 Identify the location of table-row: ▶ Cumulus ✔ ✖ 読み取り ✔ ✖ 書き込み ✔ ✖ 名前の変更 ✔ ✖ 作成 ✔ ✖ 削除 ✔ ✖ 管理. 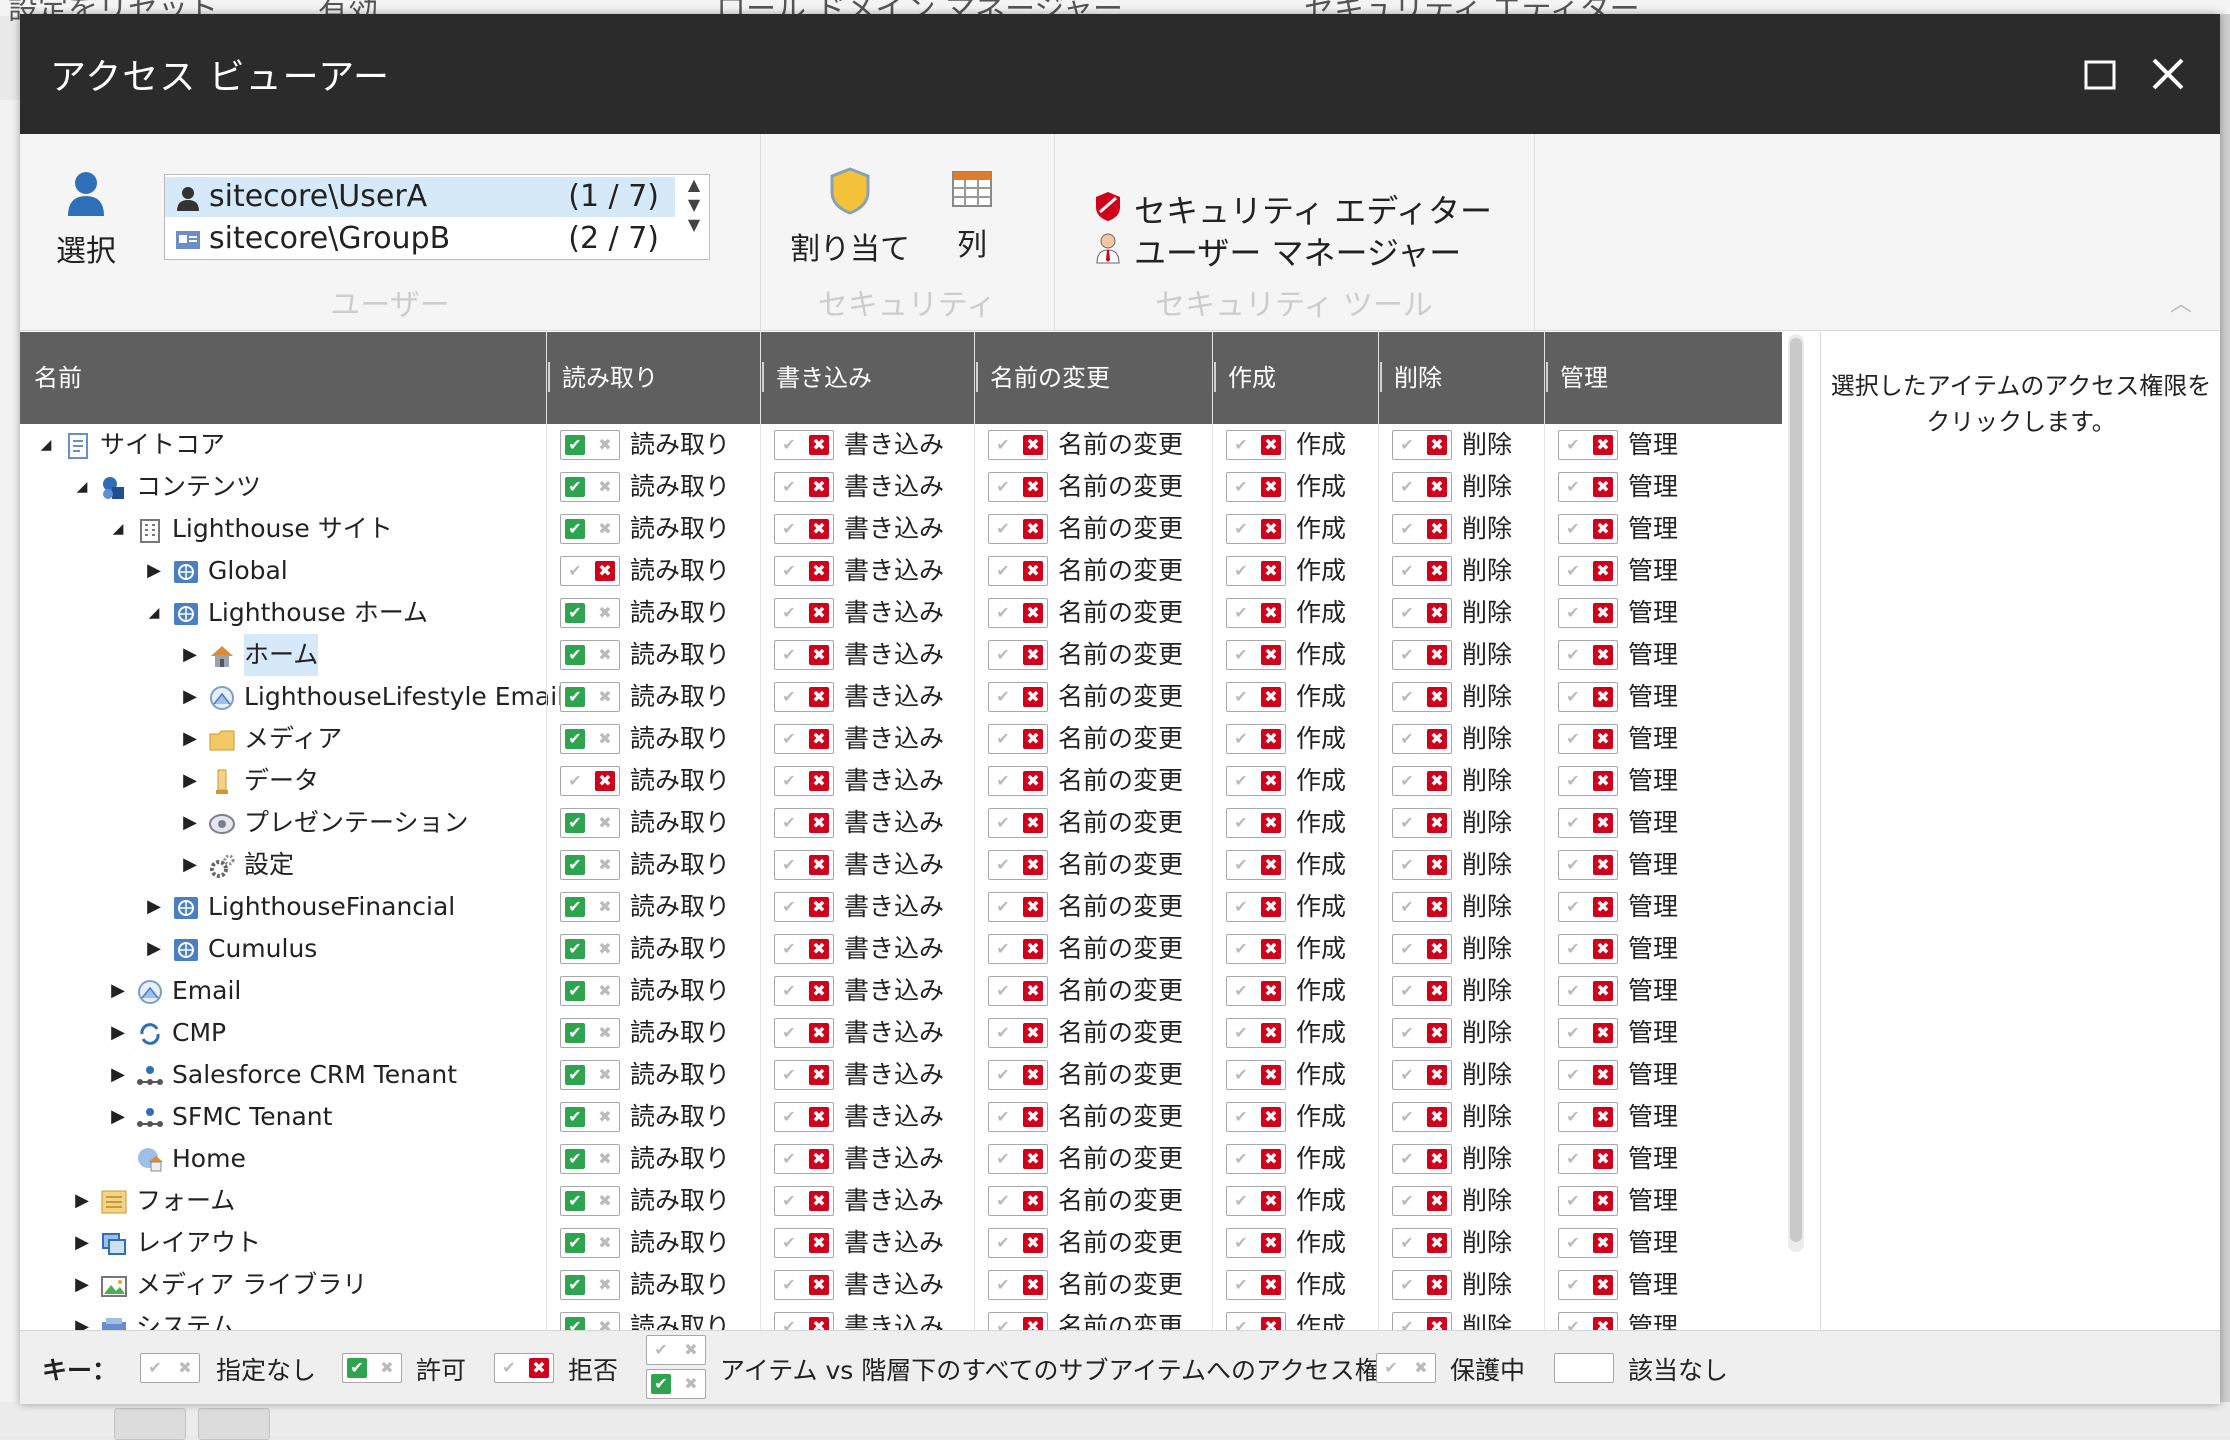
(901, 949).